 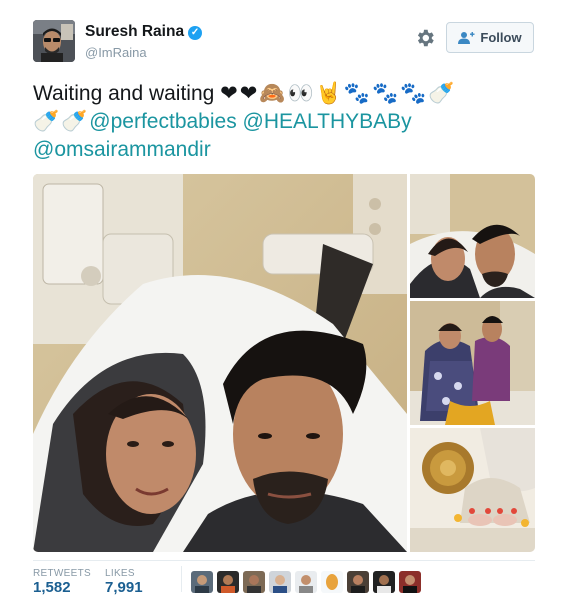 I want to click on retweets-label: RETWEETS, so click(x=62, y=573).